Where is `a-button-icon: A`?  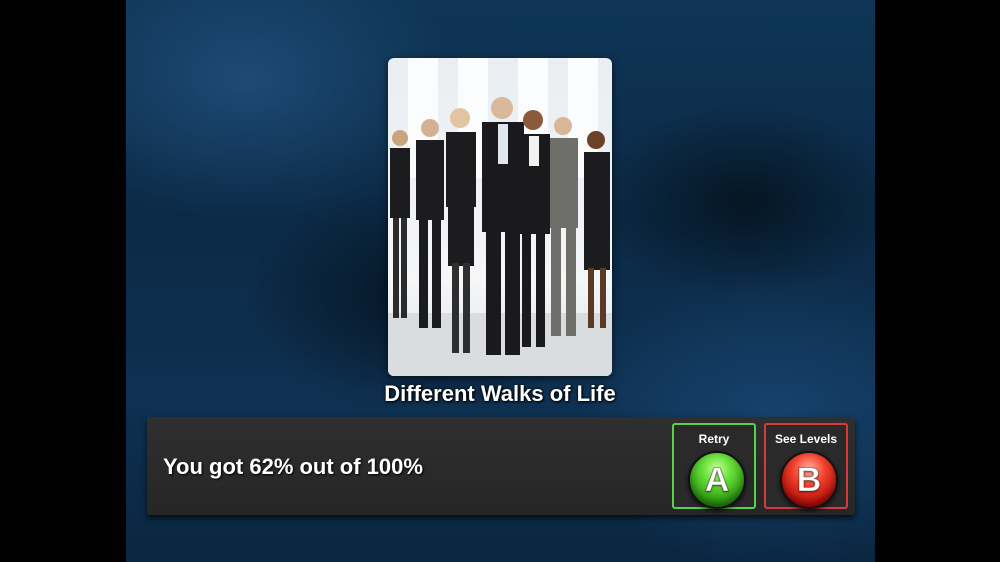 a-button-icon: A is located at coordinates (717, 480).